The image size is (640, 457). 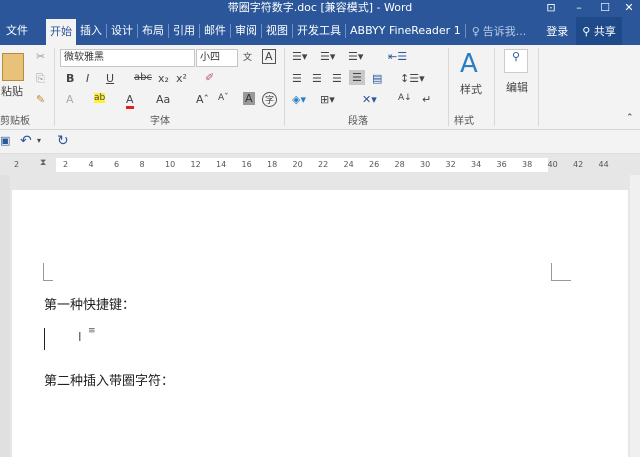 What do you see at coordinates (117, 164) in the screenshot?
I see `ruler-tick-label: 6` at bounding box center [117, 164].